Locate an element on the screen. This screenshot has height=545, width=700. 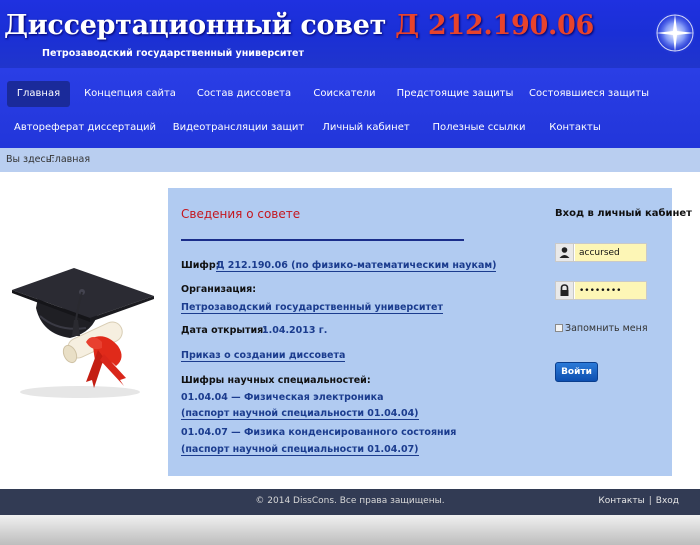
footer-contacts-link: Контакты is located at coordinates (621, 501).